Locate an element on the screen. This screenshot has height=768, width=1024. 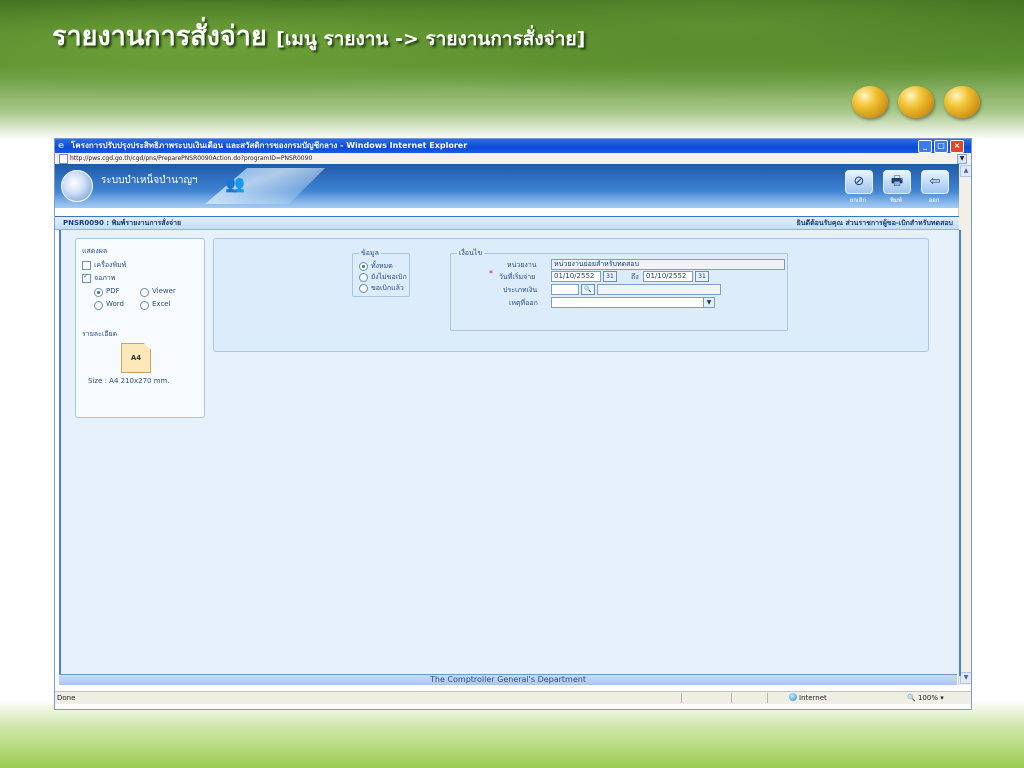
ie-logo-icon: e is located at coordinates (61, 146).